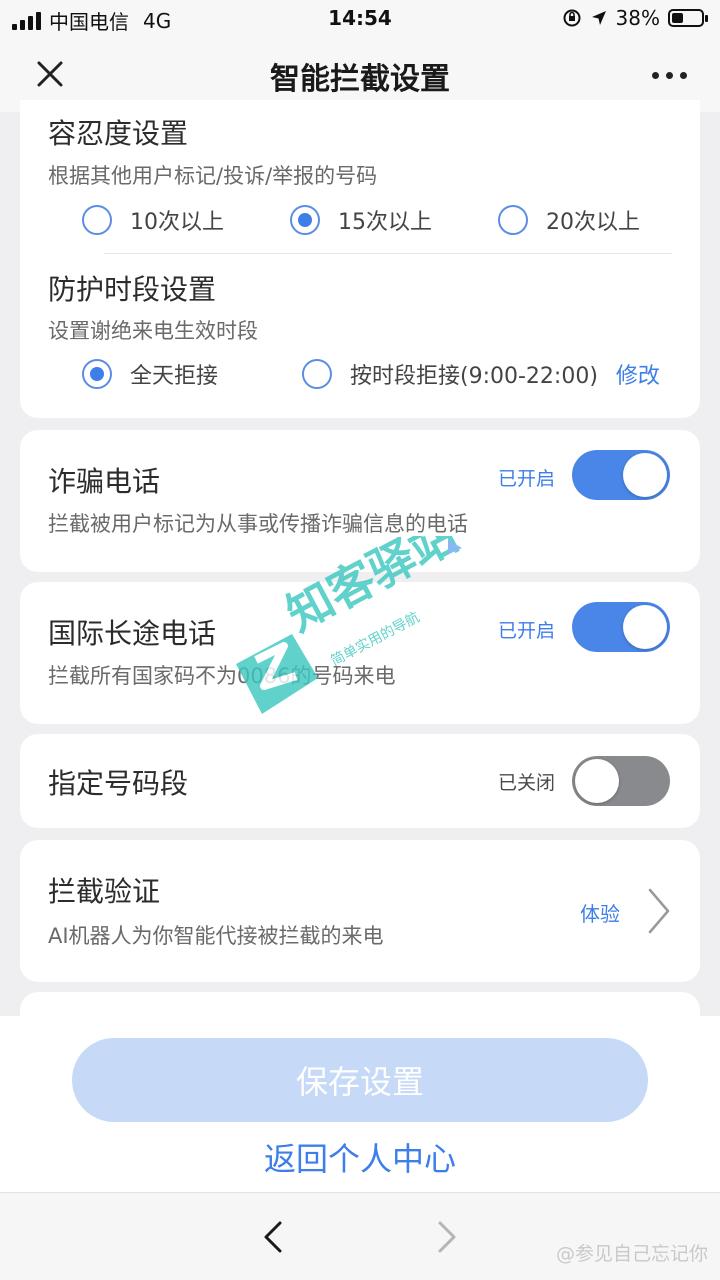 This screenshot has height=1280, width=720. What do you see at coordinates (447, 1237) in the screenshot?
I see `forward-arrow-icon` at bounding box center [447, 1237].